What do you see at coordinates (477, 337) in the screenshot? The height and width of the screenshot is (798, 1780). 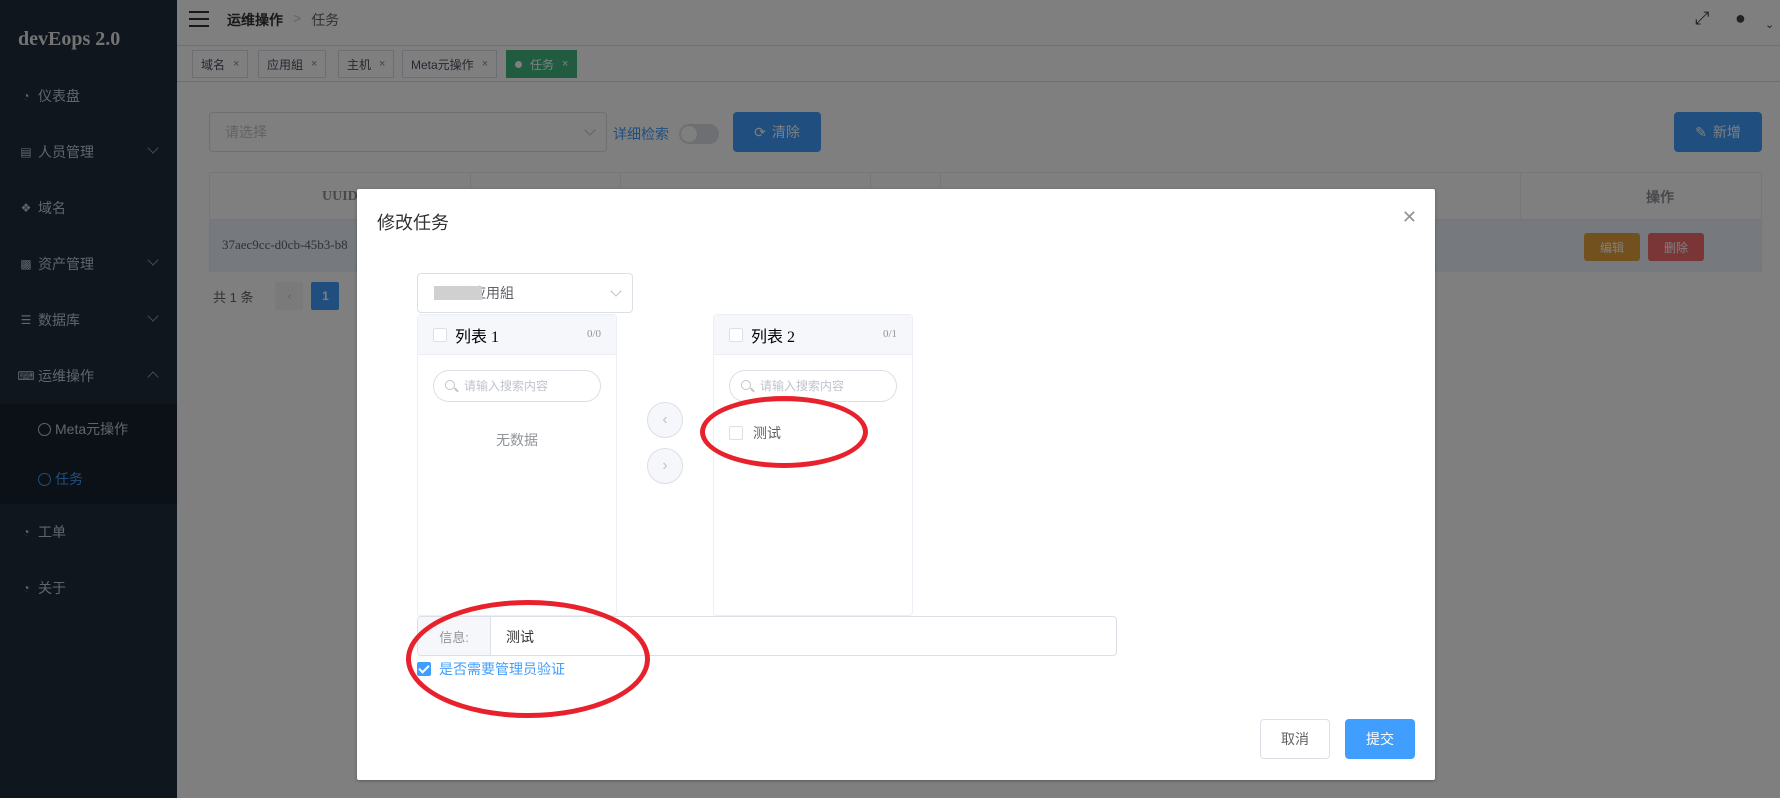 I see `transfer-list-title: 列表 1` at bounding box center [477, 337].